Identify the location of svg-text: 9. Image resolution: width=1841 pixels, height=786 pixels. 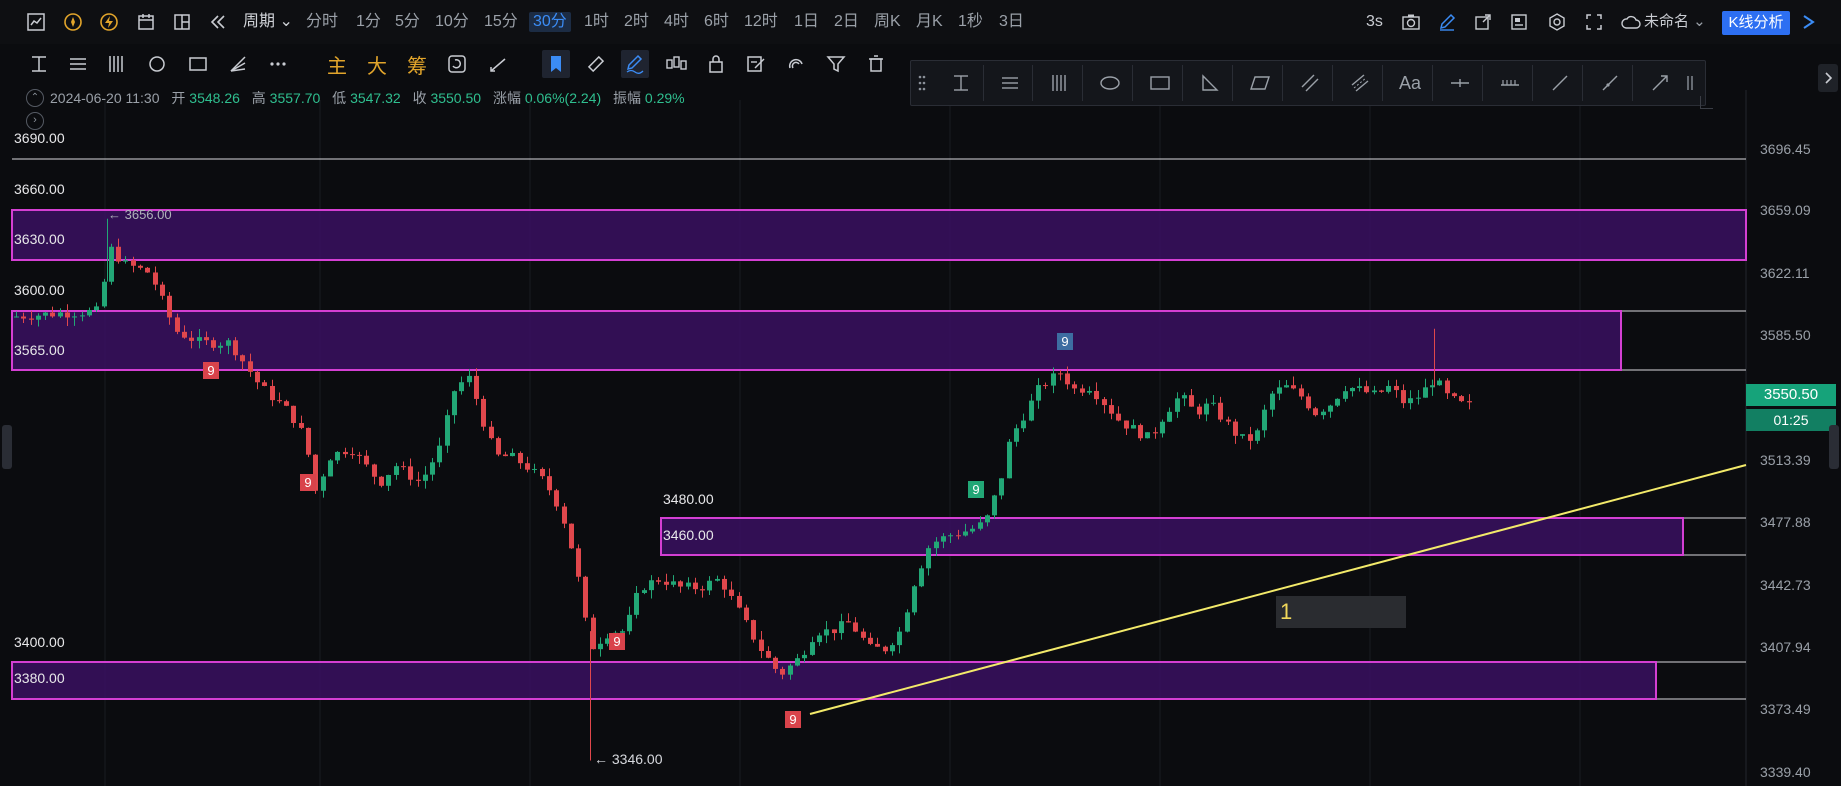
(975, 489).